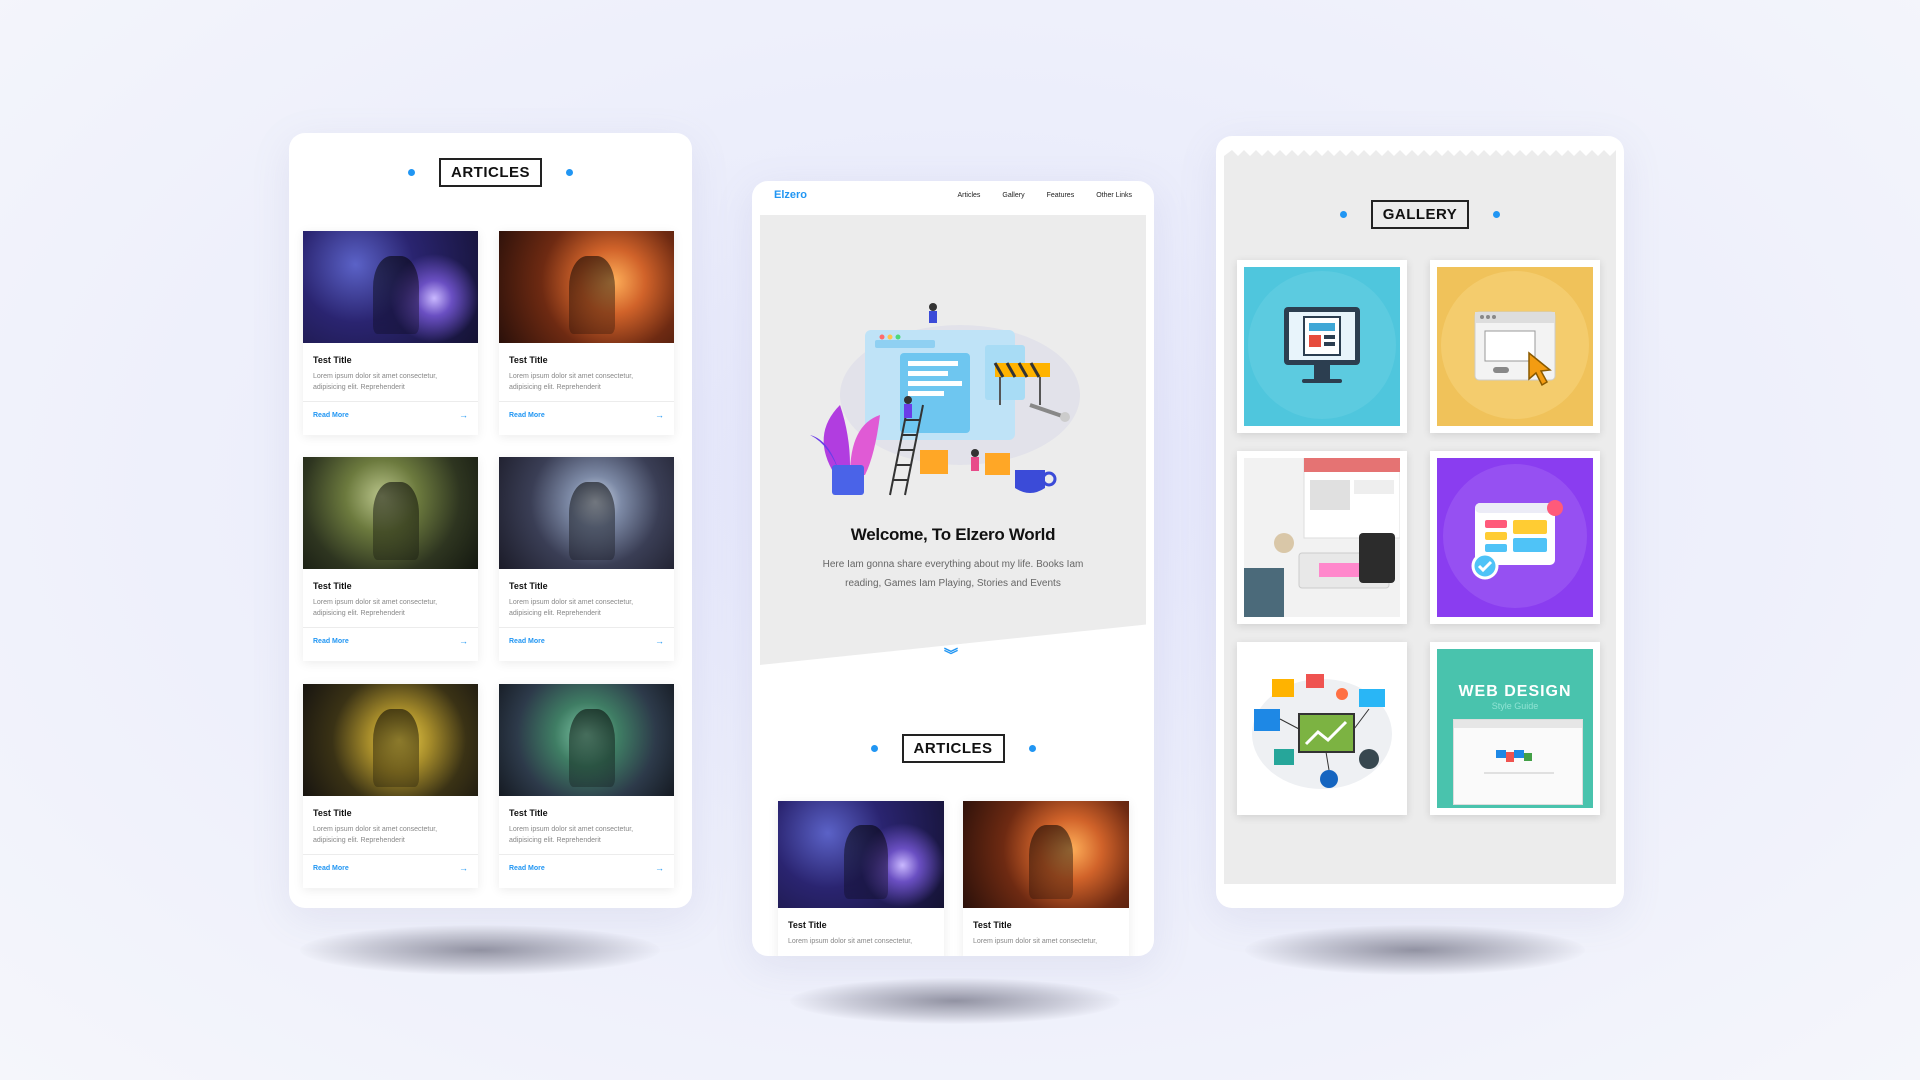 This screenshot has height=1080, width=1920. What do you see at coordinates (1420, 150) in the screenshot?
I see `zigzag-edge` at bounding box center [1420, 150].